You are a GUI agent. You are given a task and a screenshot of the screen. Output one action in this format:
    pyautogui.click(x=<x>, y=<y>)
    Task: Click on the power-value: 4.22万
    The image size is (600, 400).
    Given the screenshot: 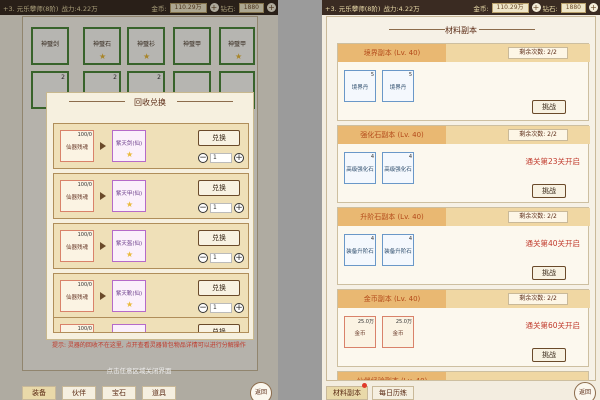 What is the action you would take?
    pyautogui.click(x=409, y=8)
    